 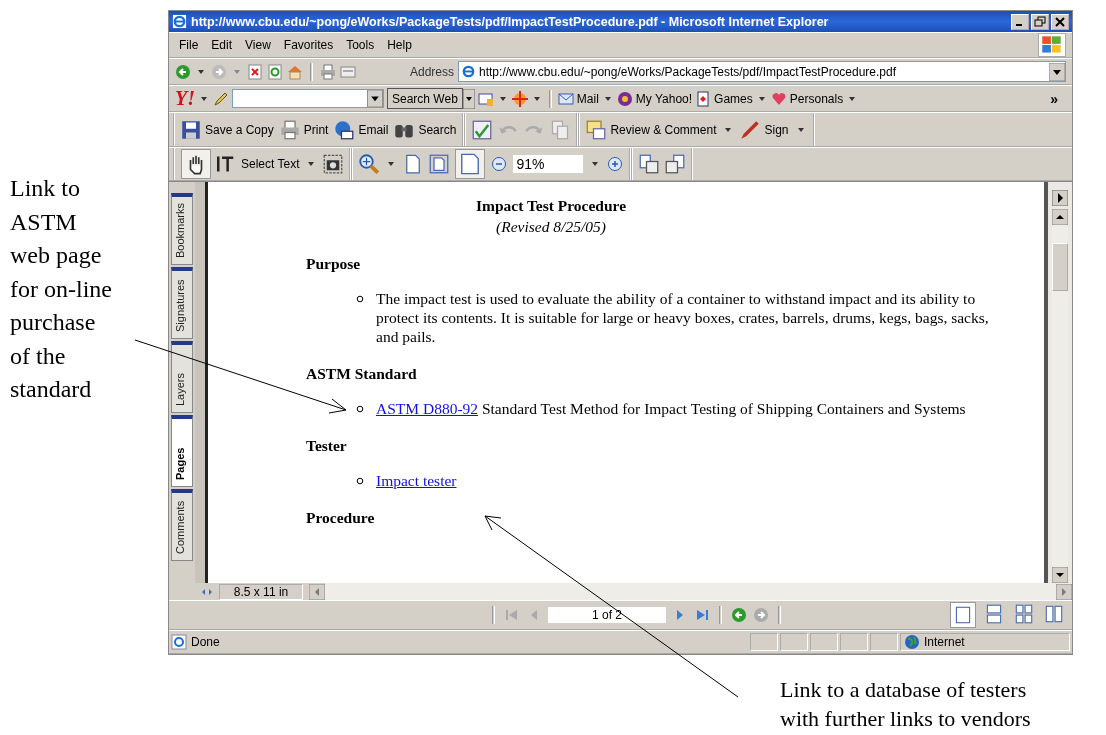 What do you see at coordinates (201, 382) in the screenshot?
I see `panel-splitter` at bounding box center [201, 382].